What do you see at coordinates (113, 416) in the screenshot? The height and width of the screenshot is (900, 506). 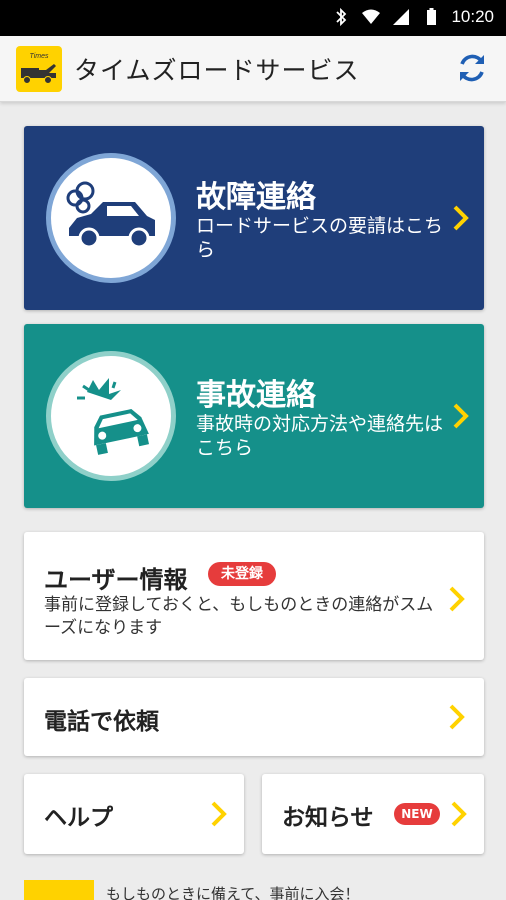 I see `crashed-car-icon` at bounding box center [113, 416].